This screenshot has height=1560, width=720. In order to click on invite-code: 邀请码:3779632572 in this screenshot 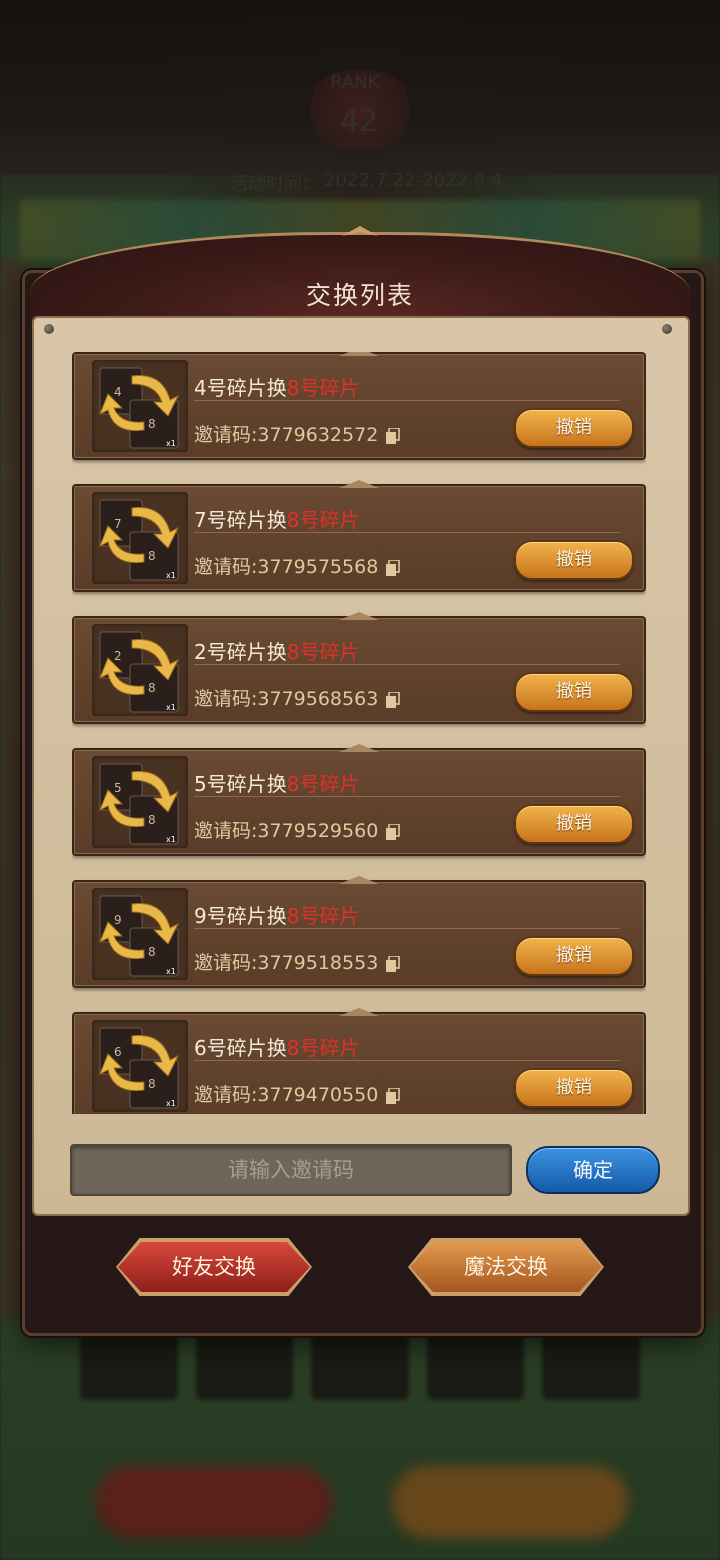, I will do `click(297, 433)`.